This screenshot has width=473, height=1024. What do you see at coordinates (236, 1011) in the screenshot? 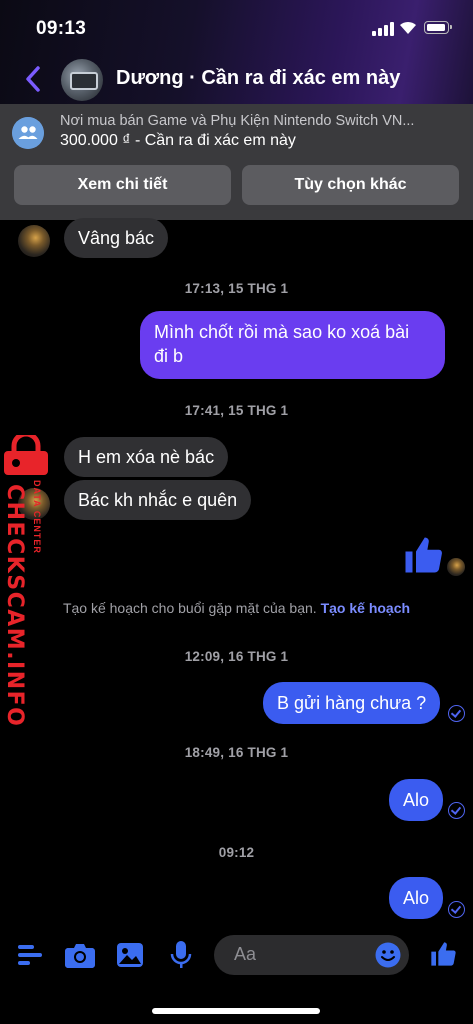
I see `home-indicator` at bounding box center [236, 1011].